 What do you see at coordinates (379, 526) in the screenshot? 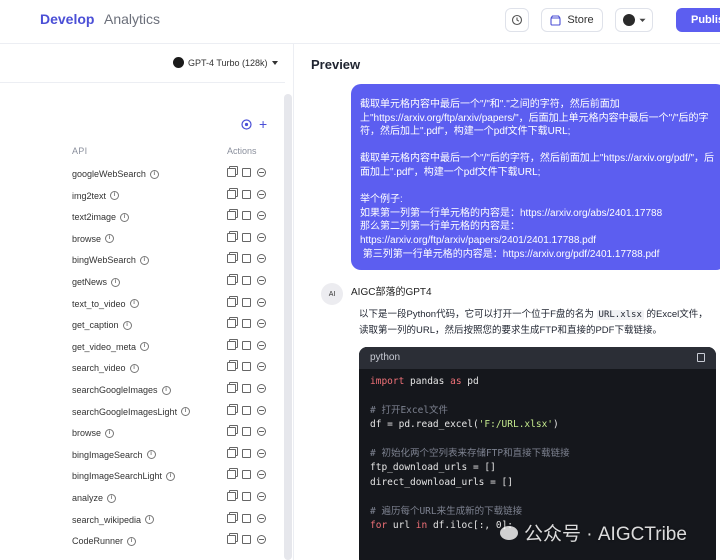
I see `code-keyword: for` at bounding box center [379, 526].